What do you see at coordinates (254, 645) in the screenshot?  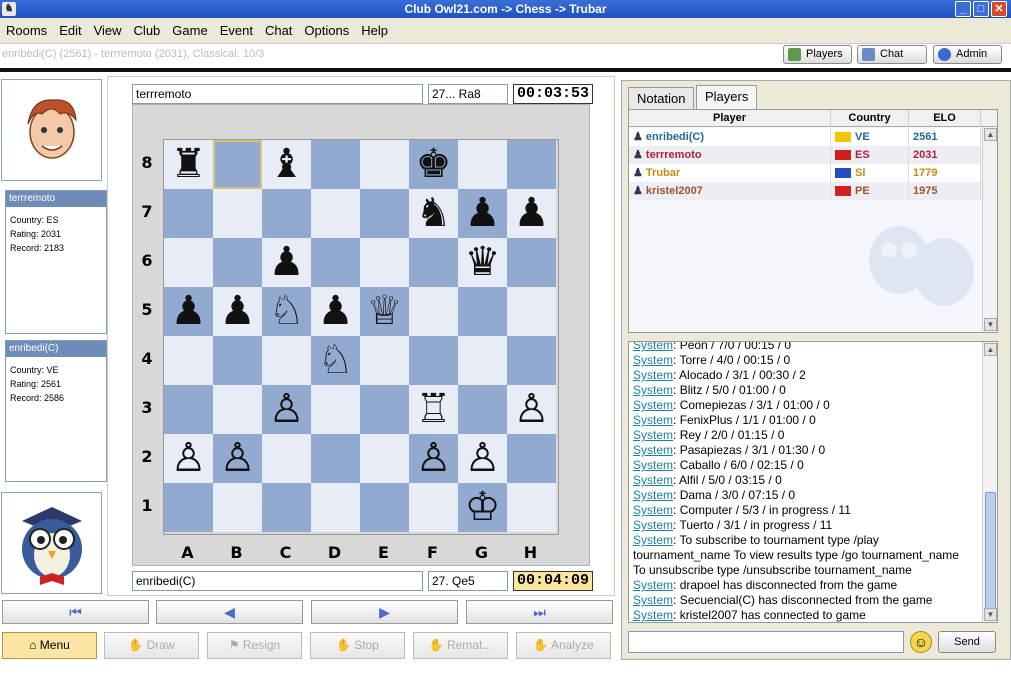 I see `resign-button: ⚑ Resign` at bounding box center [254, 645].